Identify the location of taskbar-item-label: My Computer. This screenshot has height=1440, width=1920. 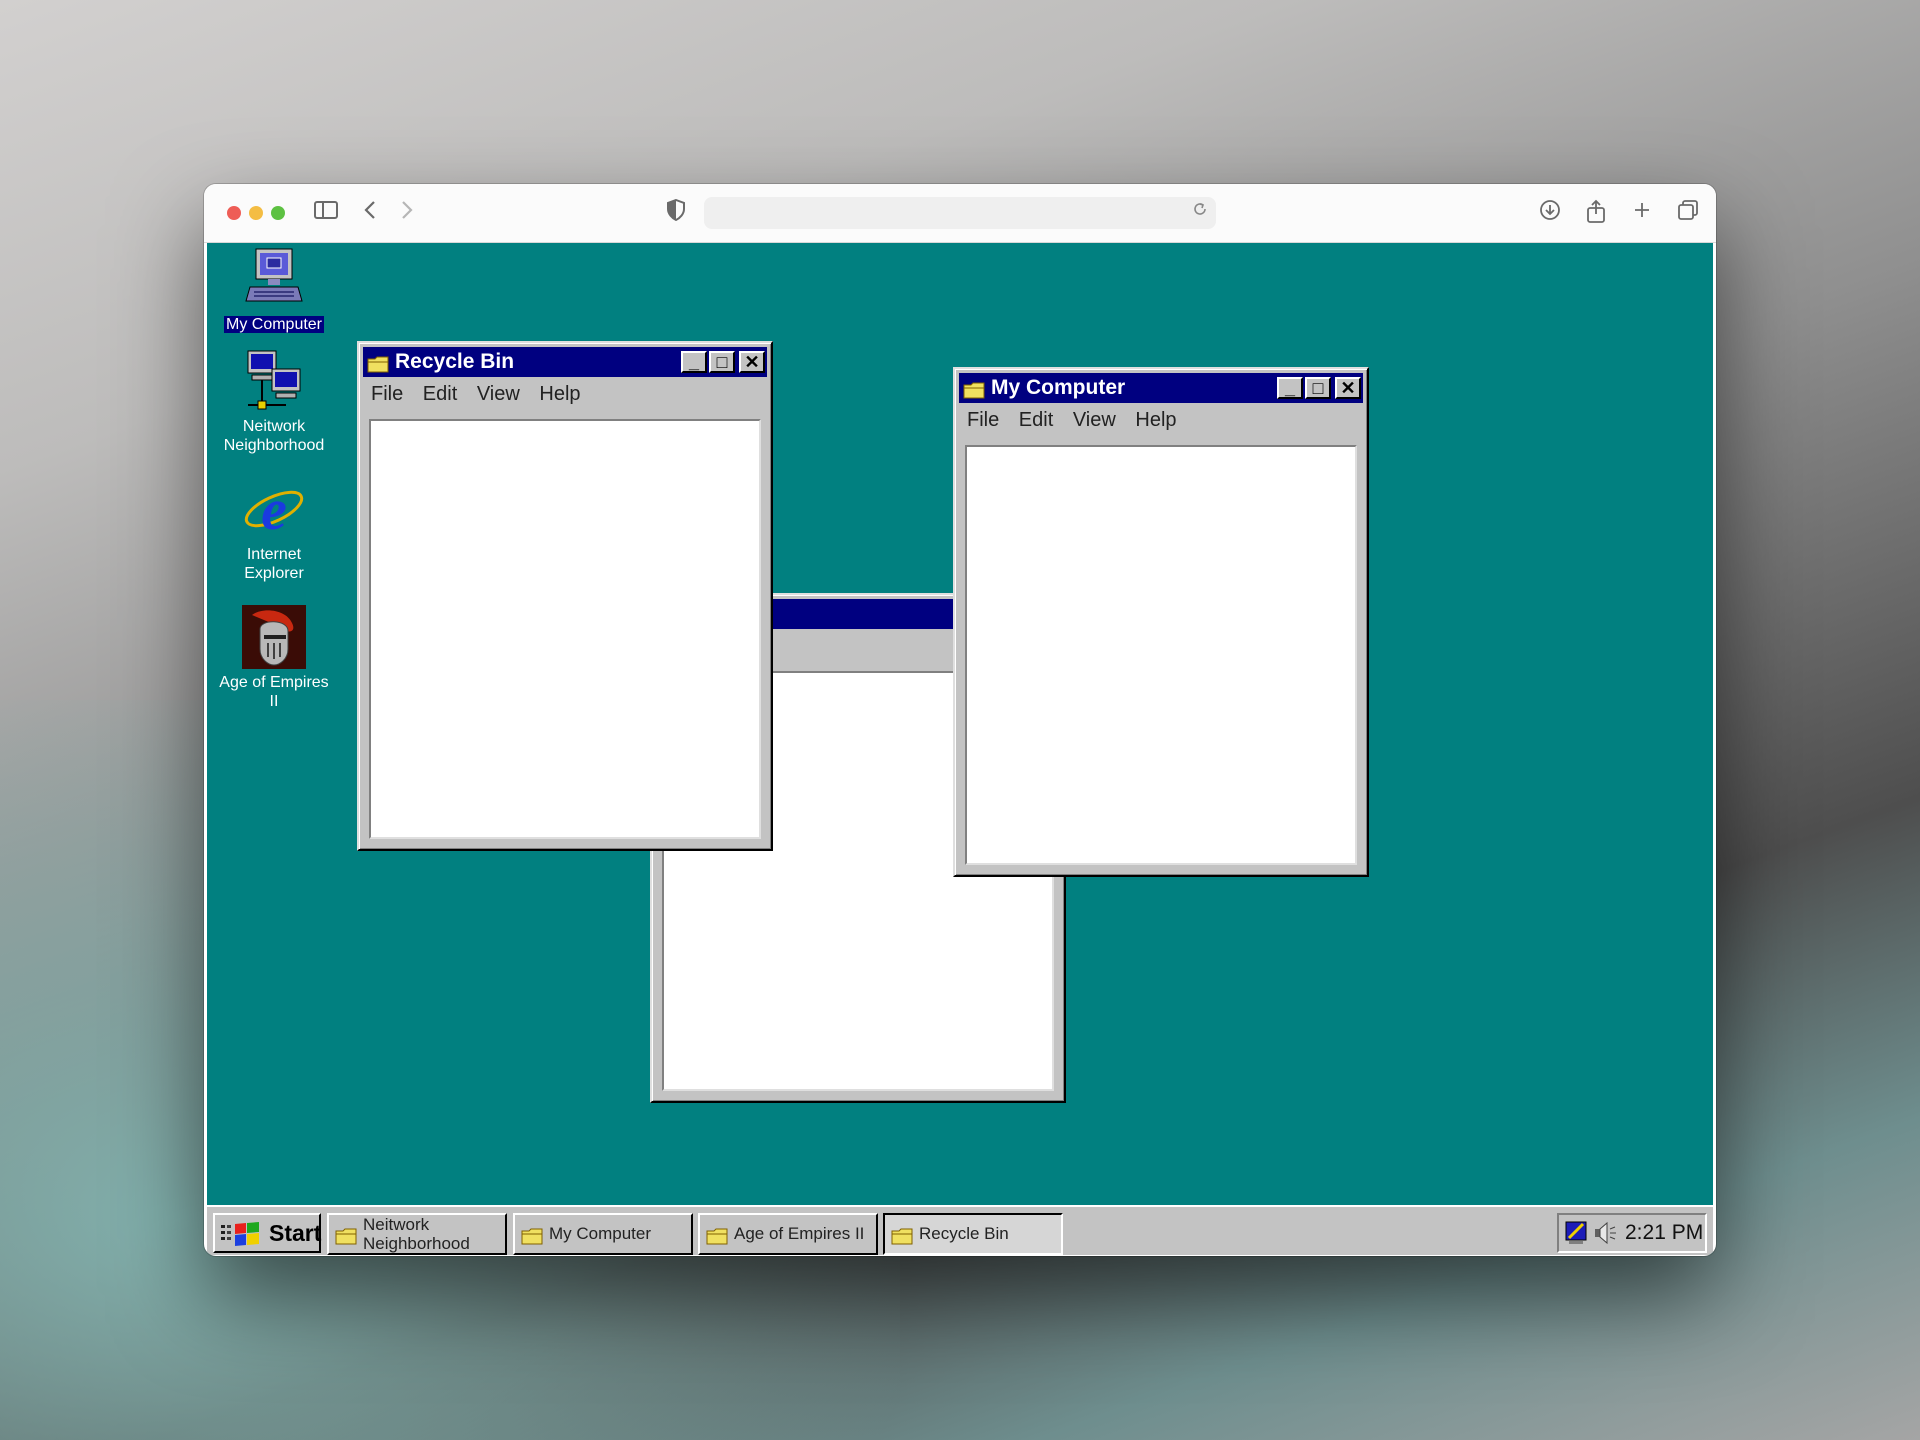
(600, 1233).